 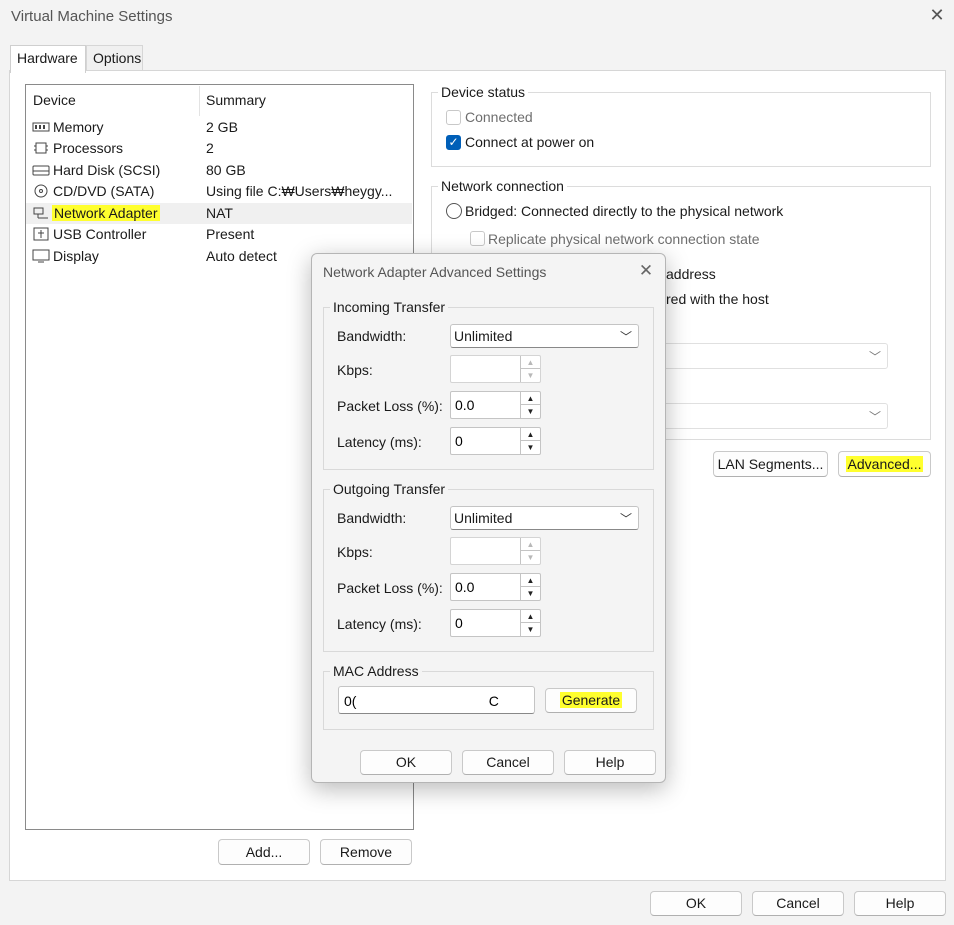 I want to click on device-name: Network Adapter, so click(x=106, y=213).